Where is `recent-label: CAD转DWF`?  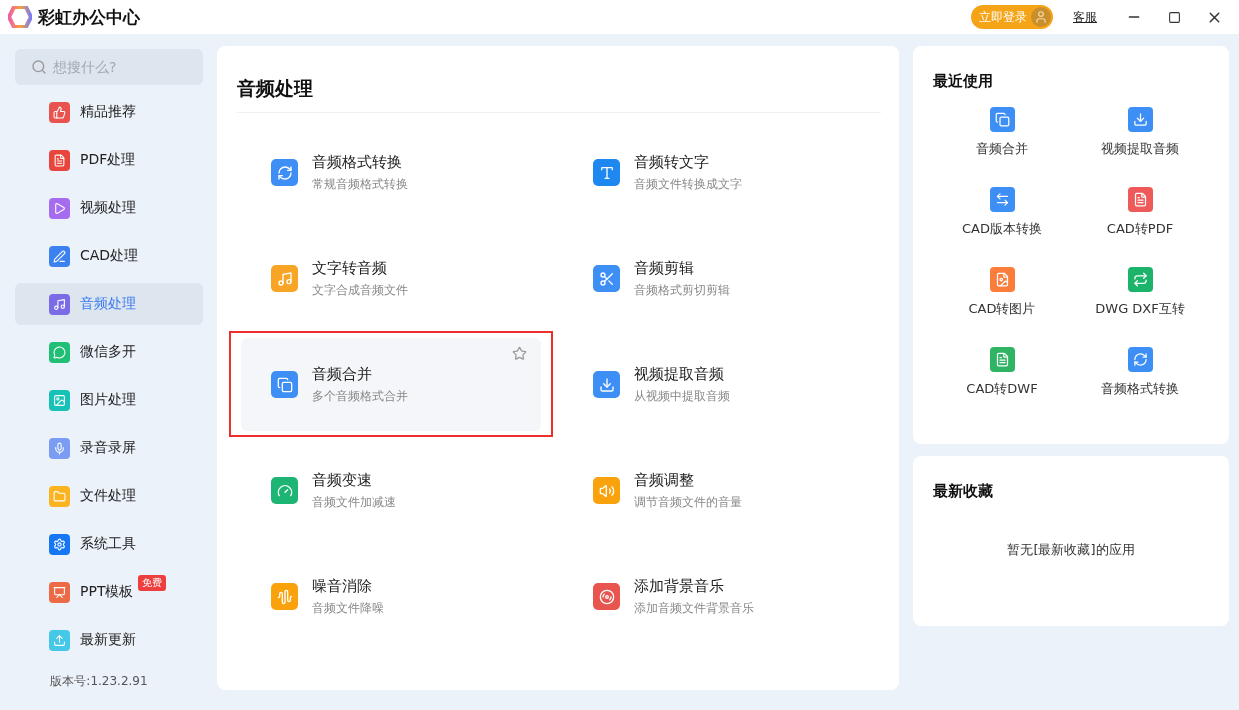 recent-label: CAD转DWF is located at coordinates (1002, 389).